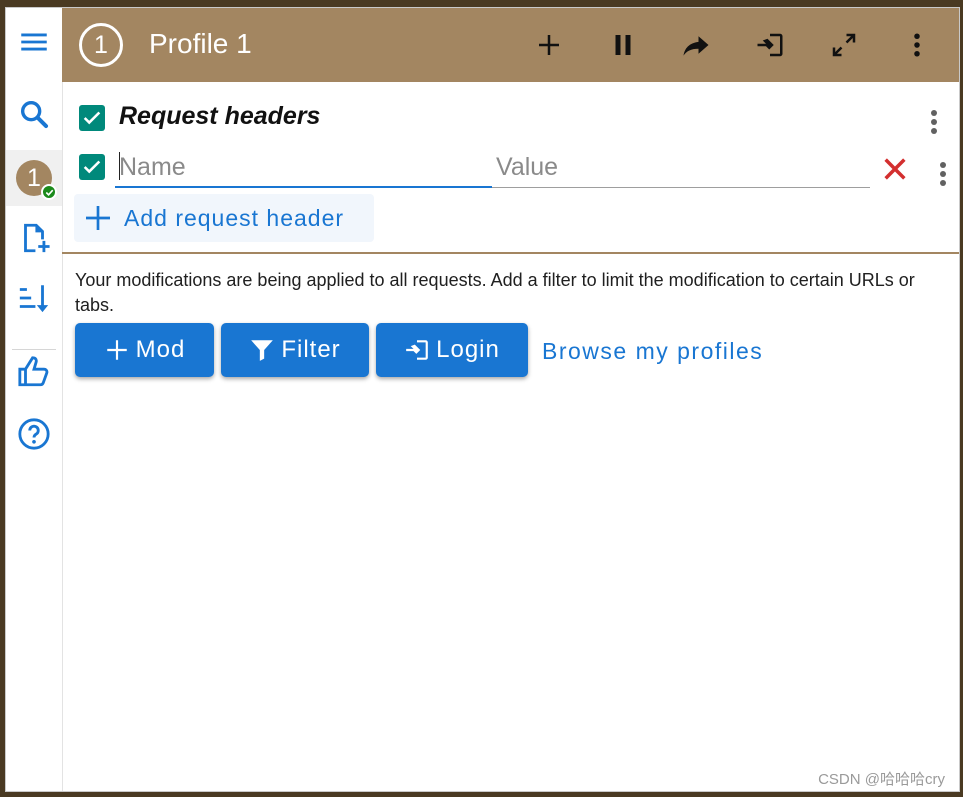  I want to click on pause-button, so click(623, 45).